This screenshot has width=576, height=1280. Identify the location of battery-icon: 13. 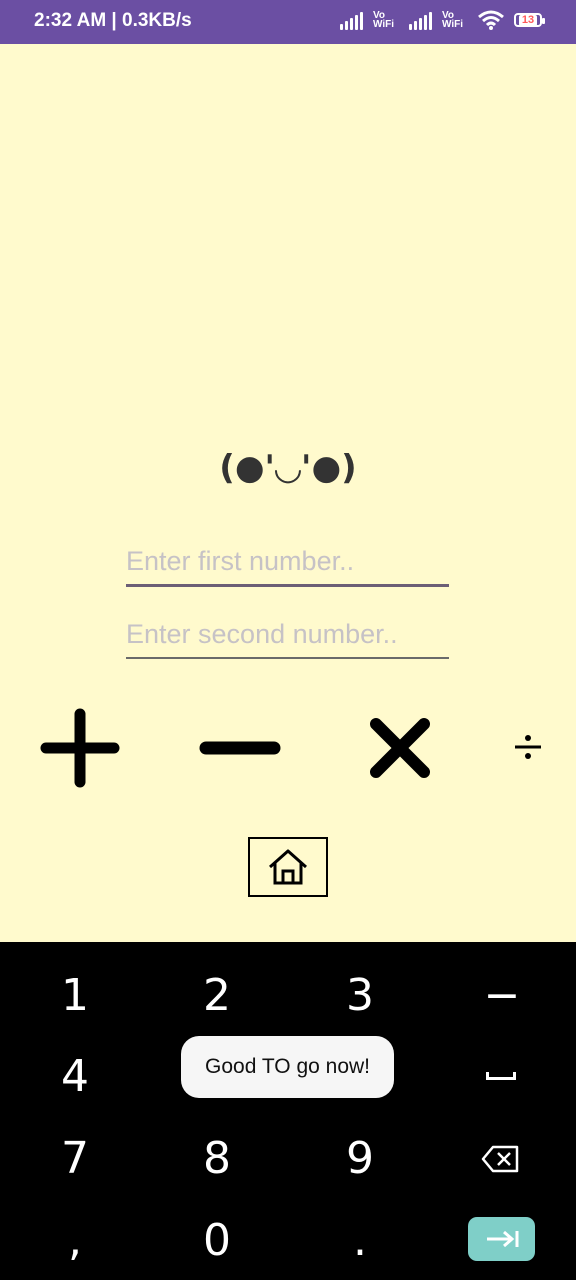
(529, 20).